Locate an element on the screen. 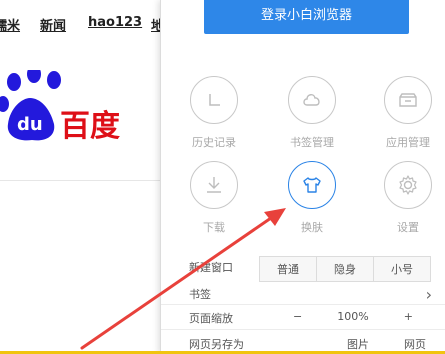 Image resolution: width=445 pixels, height=354 pixels. menu-item-history: 历史记录 is located at coordinates (214, 113).